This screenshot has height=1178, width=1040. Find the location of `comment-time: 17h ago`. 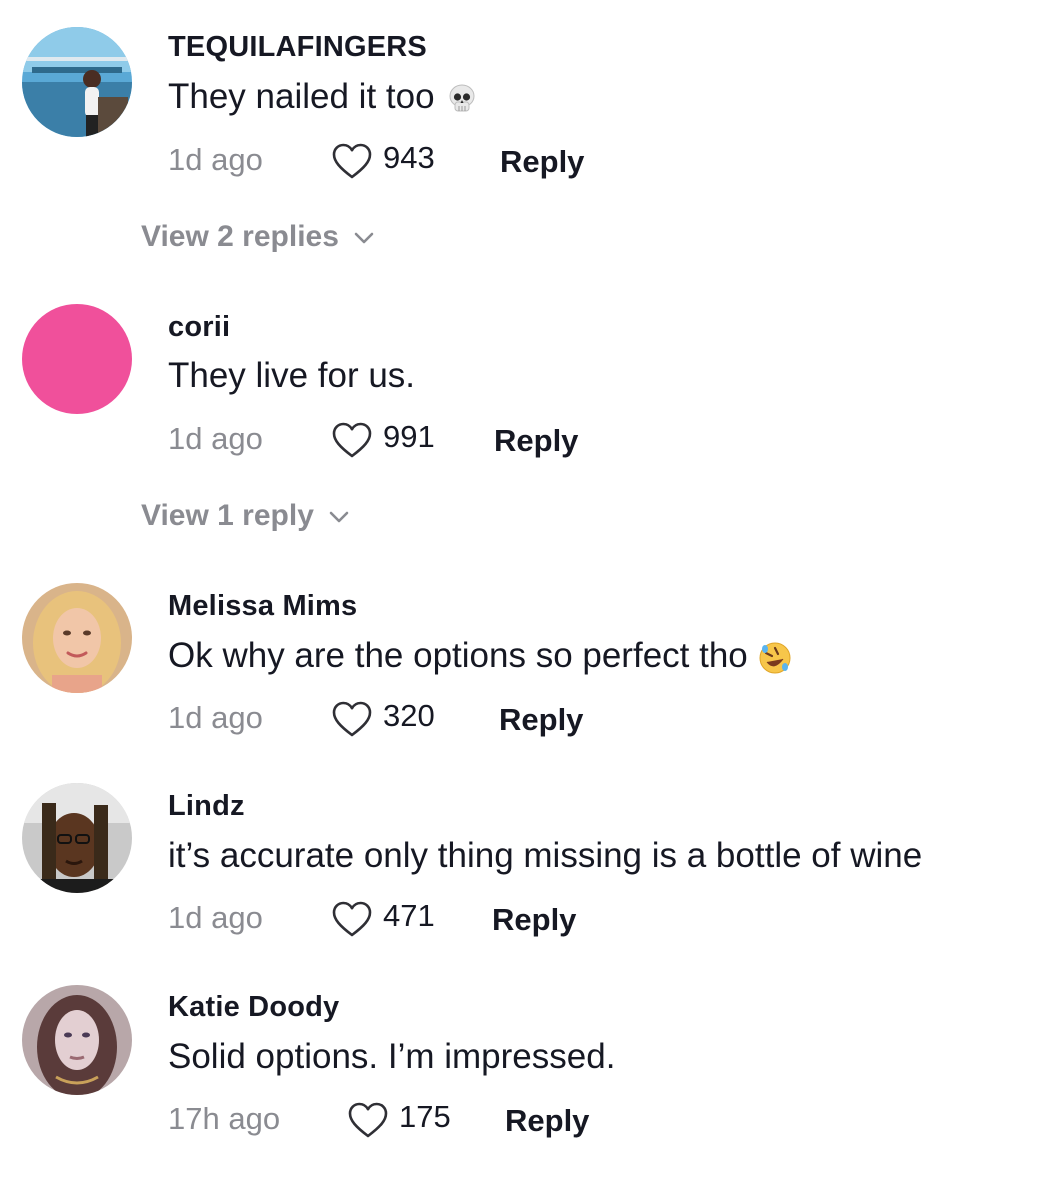

comment-time: 17h ago is located at coordinates (224, 1118).